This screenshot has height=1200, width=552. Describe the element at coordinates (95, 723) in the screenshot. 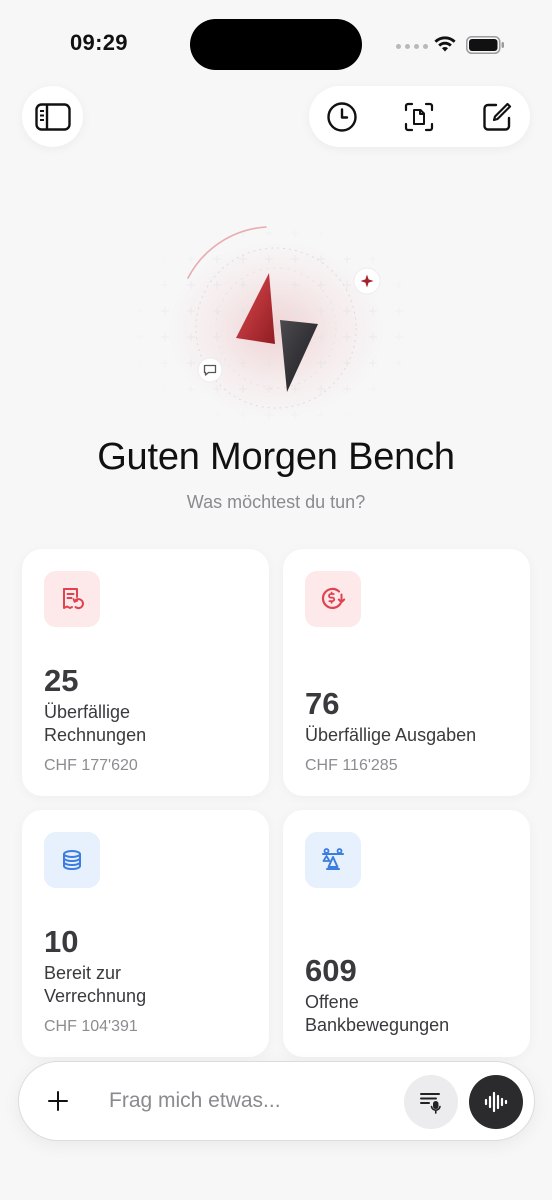

I see `card-label: Überfällige Rechnungen` at that location.